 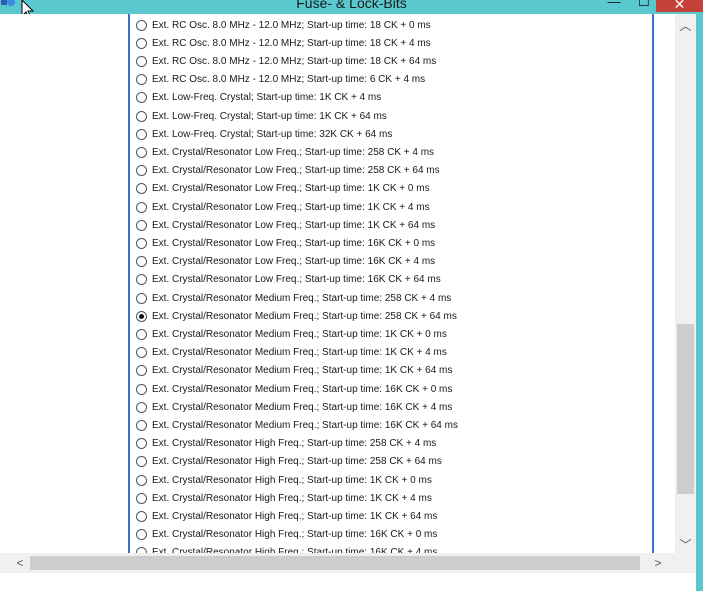 What do you see at coordinates (351, 5) in the screenshot?
I see `window-title: Fuse- & Lock-Bits` at bounding box center [351, 5].